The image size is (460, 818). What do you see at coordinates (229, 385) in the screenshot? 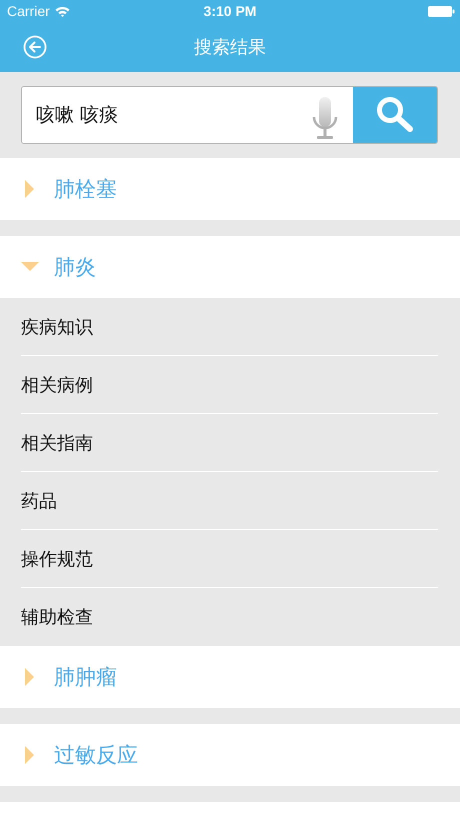
I see `subcategory-item: 相关病例` at bounding box center [229, 385].